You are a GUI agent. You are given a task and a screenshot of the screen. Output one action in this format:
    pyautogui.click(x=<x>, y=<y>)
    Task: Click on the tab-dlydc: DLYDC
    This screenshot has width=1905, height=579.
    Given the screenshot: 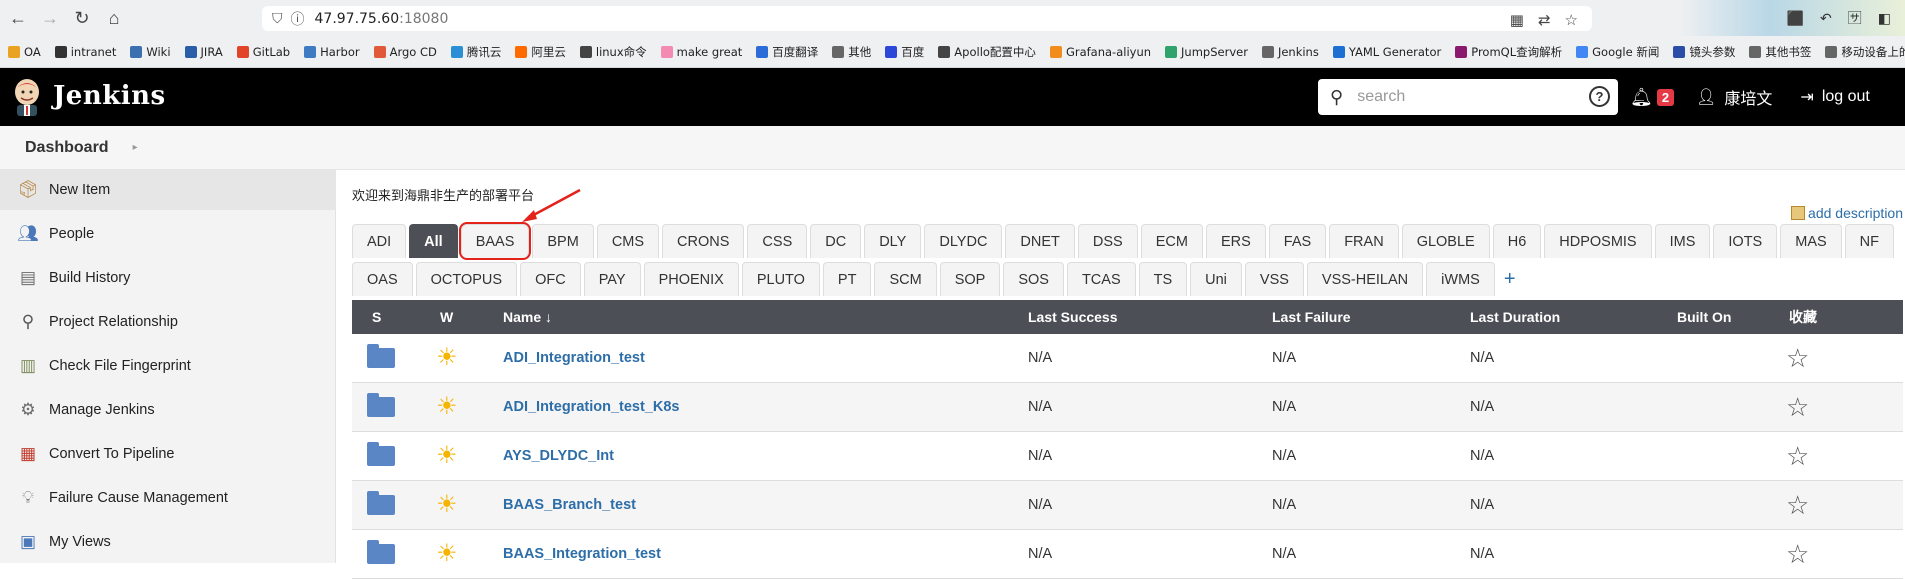 What is the action you would take?
    pyautogui.click(x=963, y=241)
    